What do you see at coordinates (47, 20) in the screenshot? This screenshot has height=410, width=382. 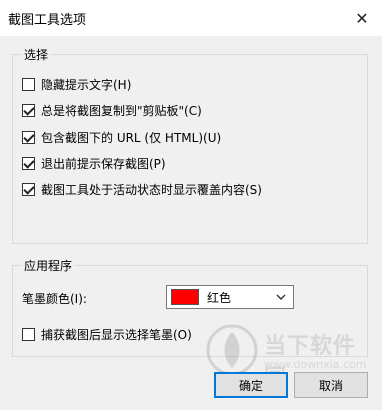 I see `window-title: 截图工具选项` at bounding box center [47, 20].